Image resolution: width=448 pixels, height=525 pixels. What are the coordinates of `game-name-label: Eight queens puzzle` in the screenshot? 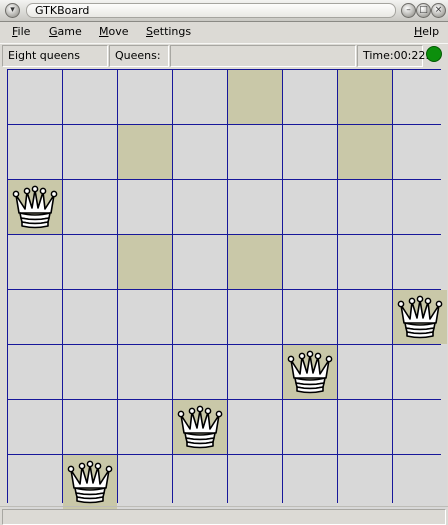 It's located at (55, 63).